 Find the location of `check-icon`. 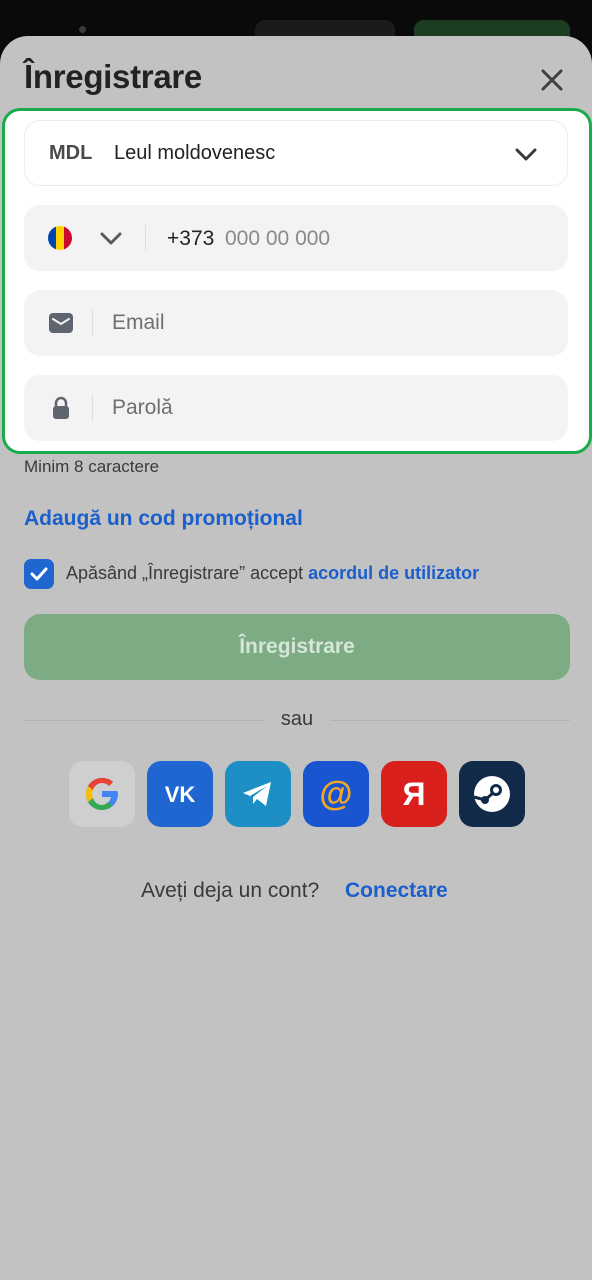

check-icon is located at coordinates (39, 574).